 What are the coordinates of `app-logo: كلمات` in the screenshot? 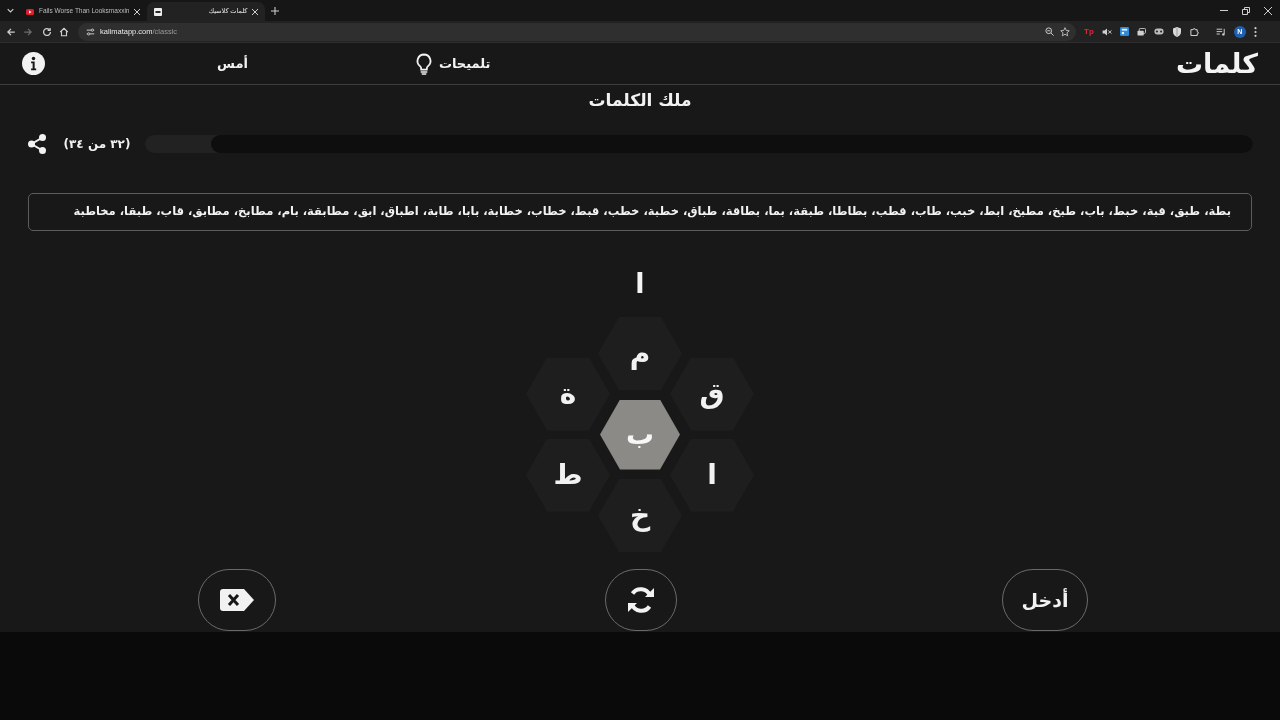 It's located at (1216, 63).